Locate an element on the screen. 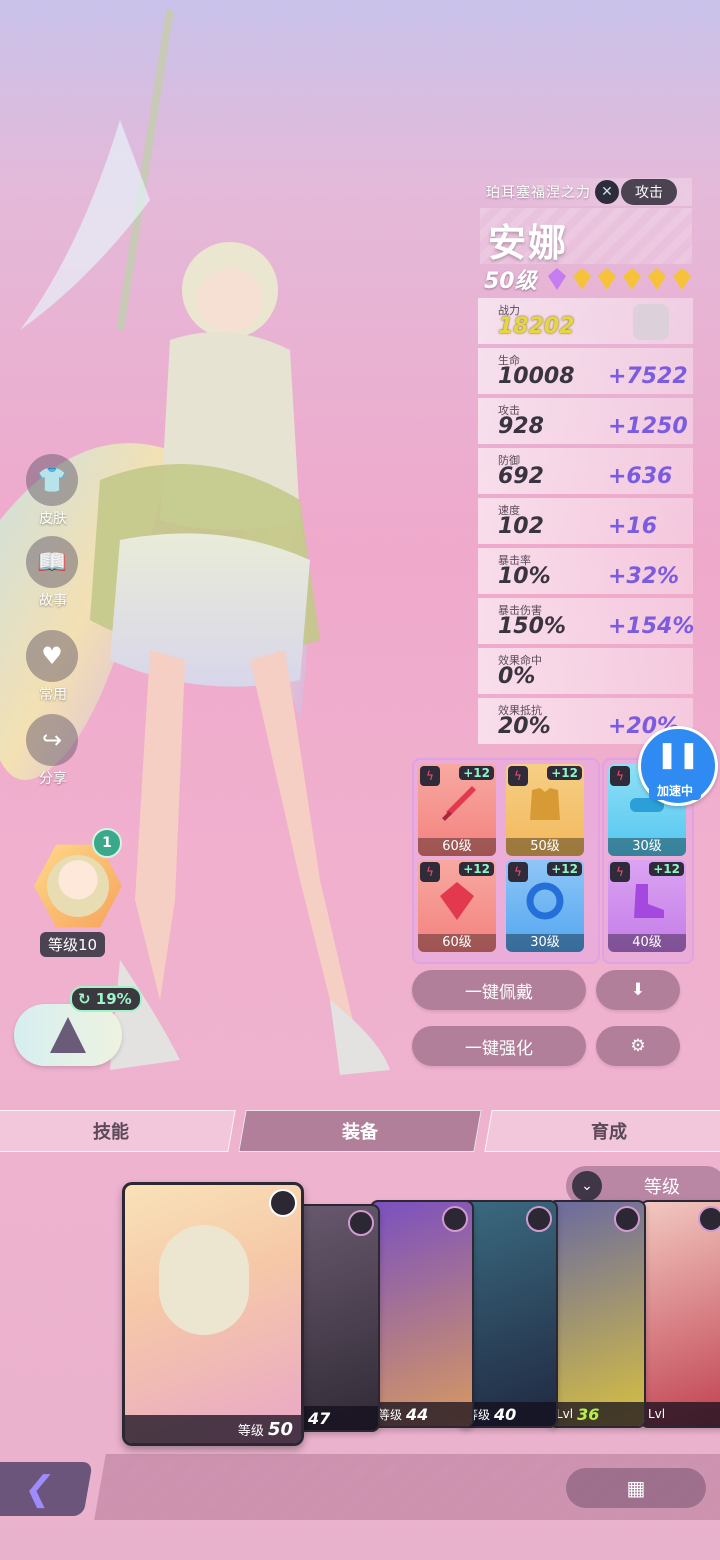 This screenshot has width=720, height=1560. avatar-level: 等级10 is located at coordinates (73, 944).